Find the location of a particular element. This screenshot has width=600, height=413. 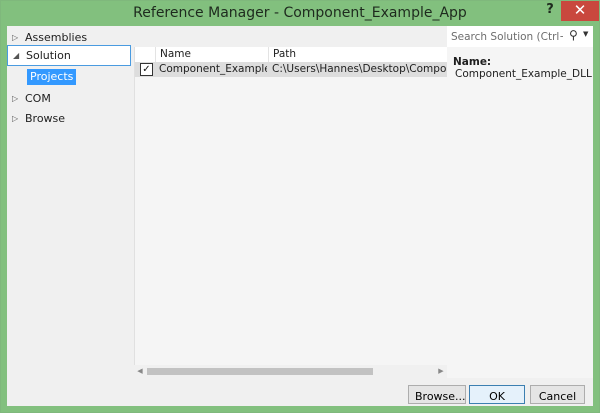

scrollbar-thumb is located at coordinates (260, 371).